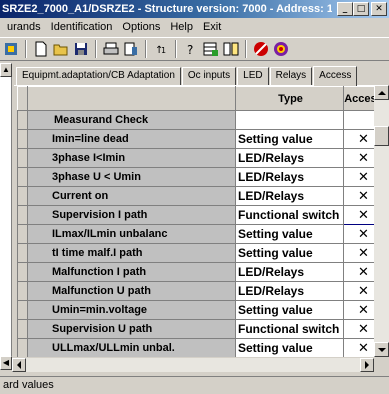 The height and width of the screenshot is (394, 389). What do you see at coordinates (212, 27) in the screenshot?
I see `menu-exit: Exit` at bounding box center [212, 27].